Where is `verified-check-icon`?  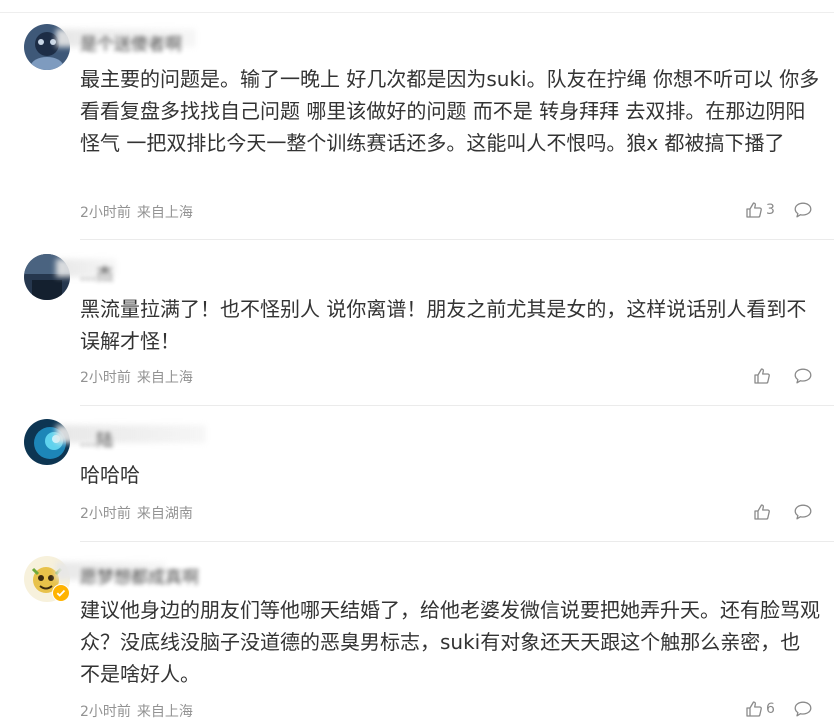
verified-check-icon is located at coordinates (61, 593).